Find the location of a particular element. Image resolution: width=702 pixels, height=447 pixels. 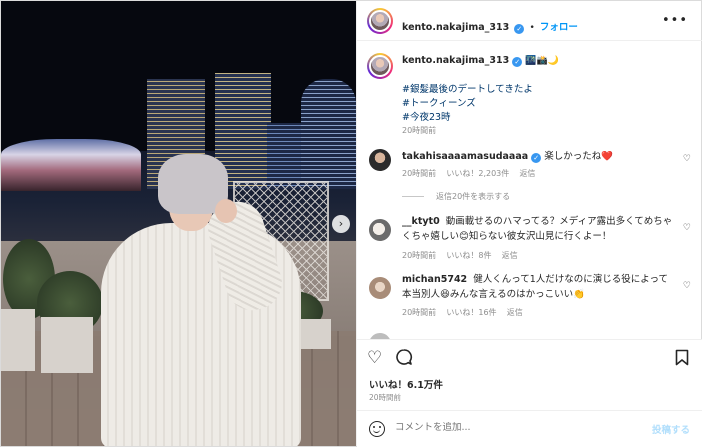

comment-input is located at coordinates (515, 427).